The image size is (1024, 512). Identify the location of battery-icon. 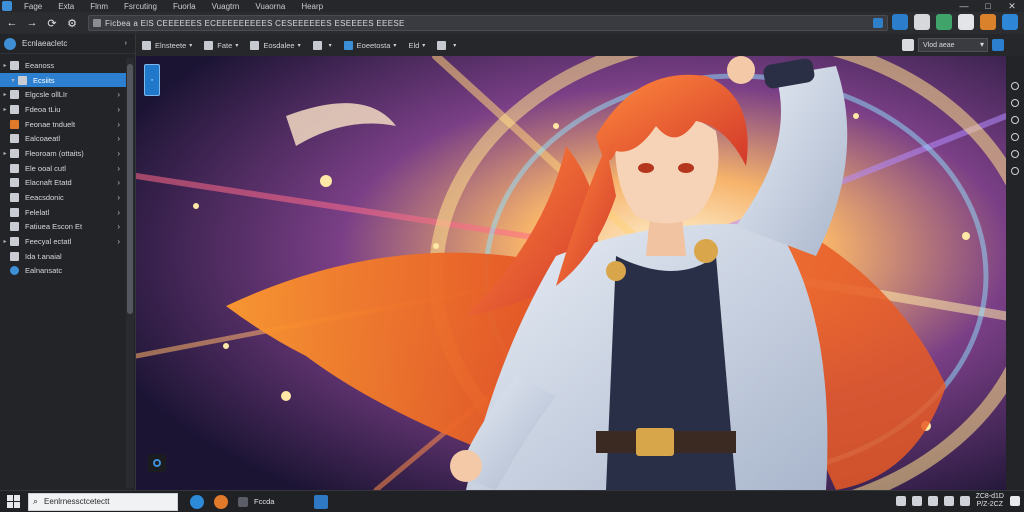
(948, 501).